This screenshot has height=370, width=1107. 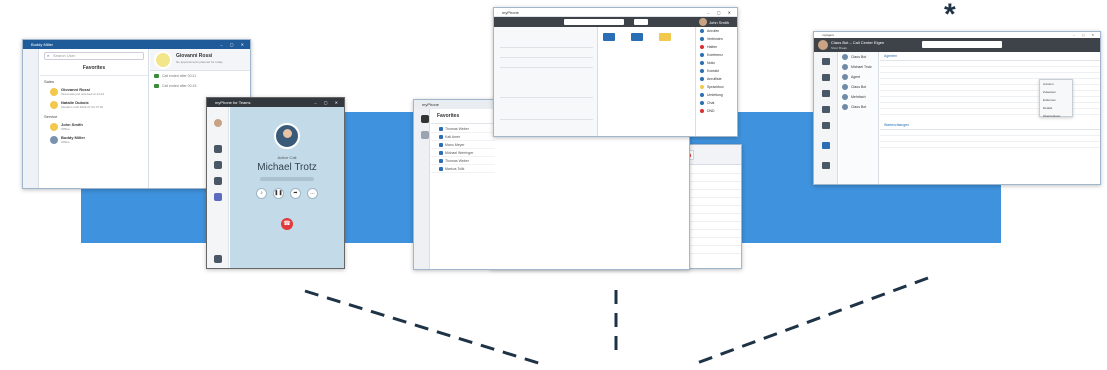 I want to click on connector-line-left, so click(x=425, y=328).